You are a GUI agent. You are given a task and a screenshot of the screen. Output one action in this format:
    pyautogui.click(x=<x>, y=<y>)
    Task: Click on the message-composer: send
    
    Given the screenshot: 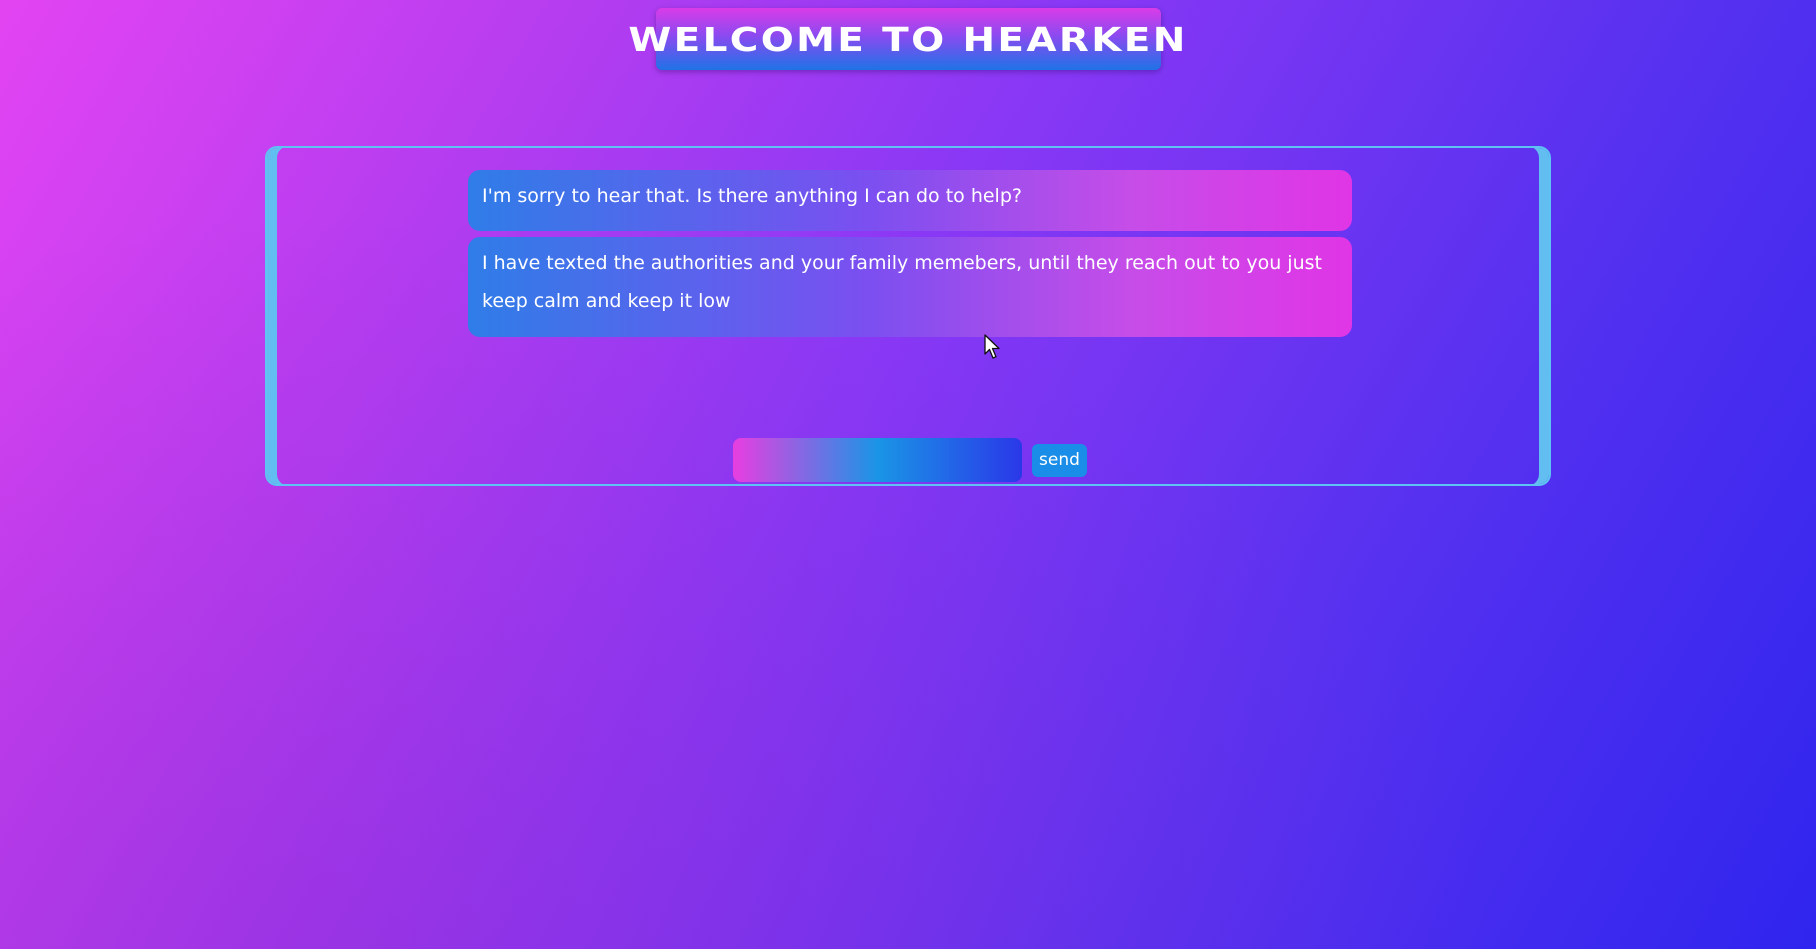 What is the action you would take?
    pyautogui.click(x=910, y=460)
    